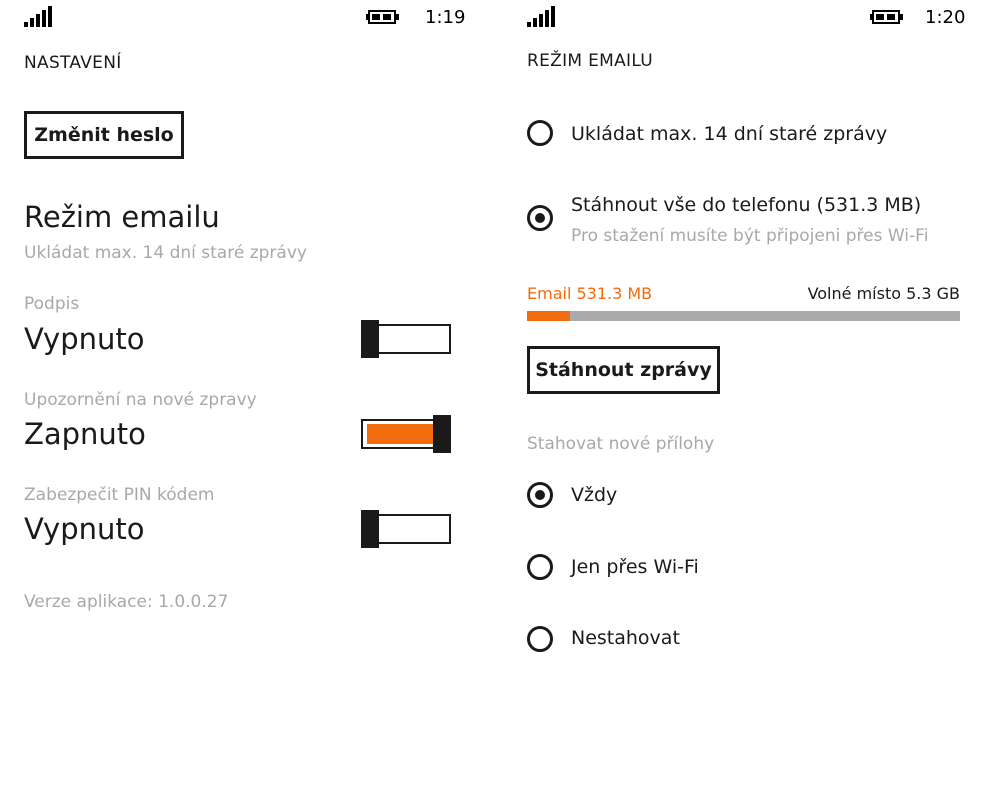 This screenshot has width=990, height=800. Describe the element at coordinates (625, 638) in the screenshot. I see `attachment-option-label: Nestahovat` at that location.